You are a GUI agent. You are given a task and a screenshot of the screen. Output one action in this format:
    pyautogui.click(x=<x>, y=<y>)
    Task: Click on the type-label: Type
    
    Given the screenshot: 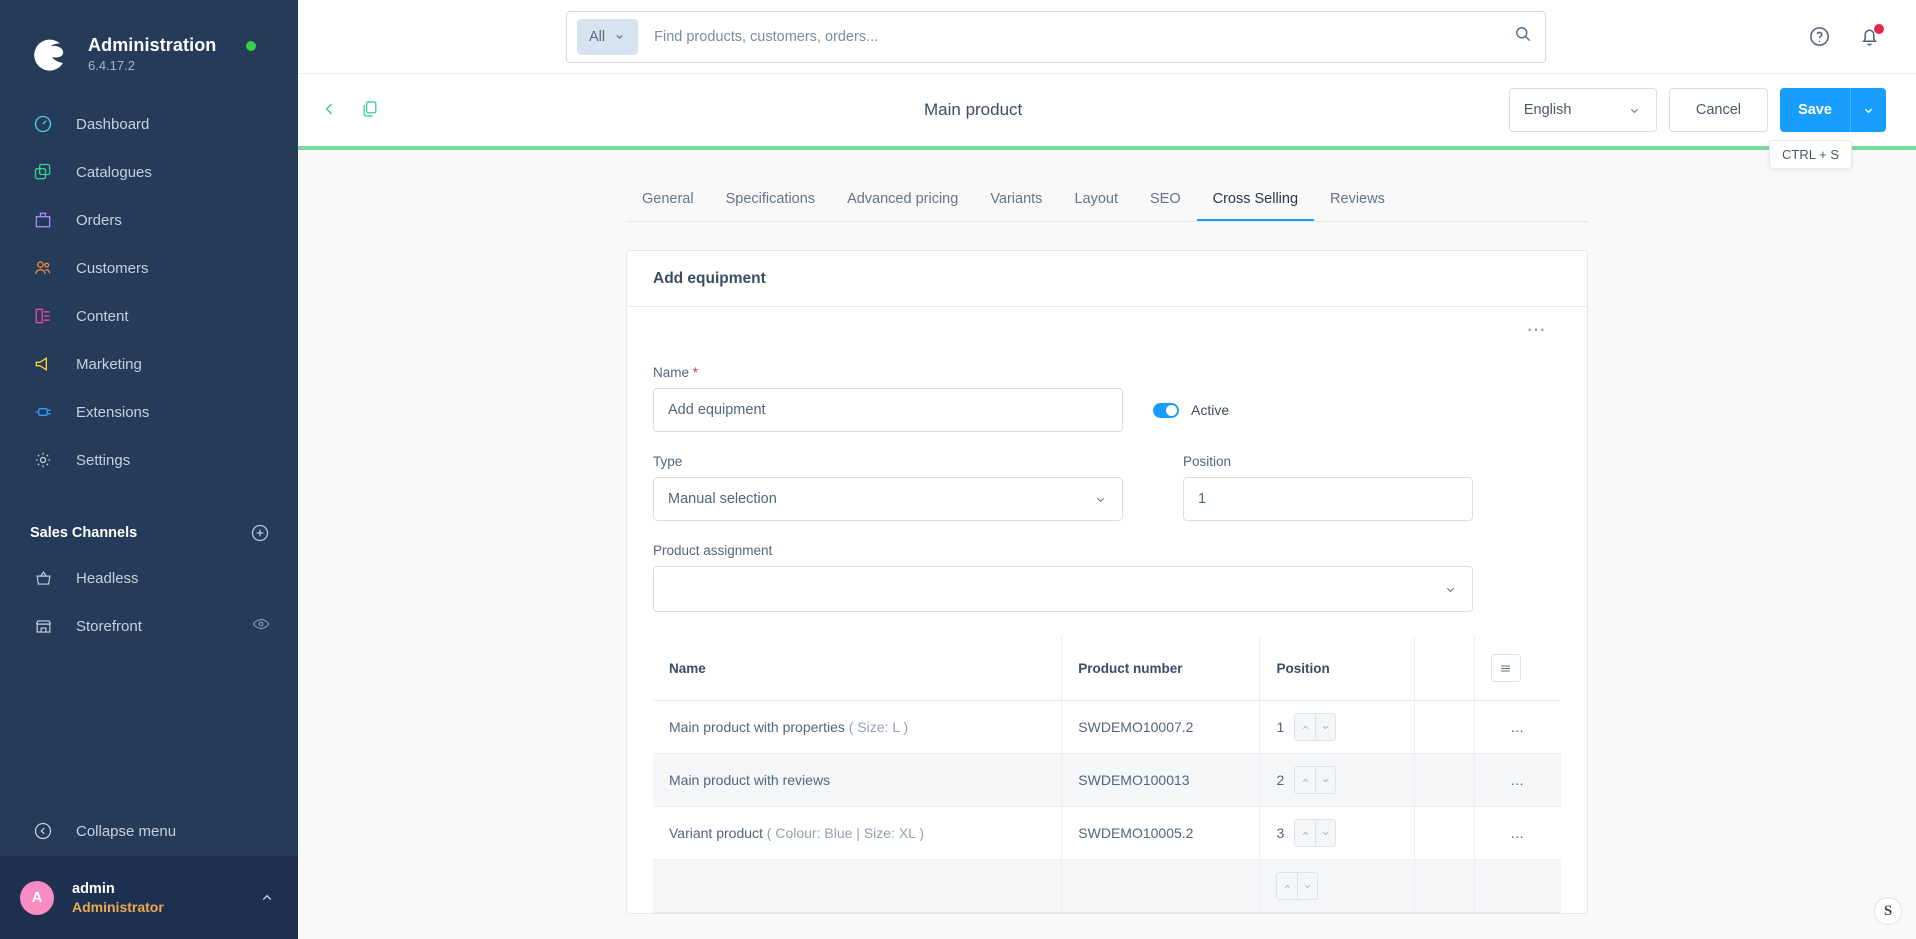 What is the action you would take?
    pyautogui.click(x=668, y=461)
    